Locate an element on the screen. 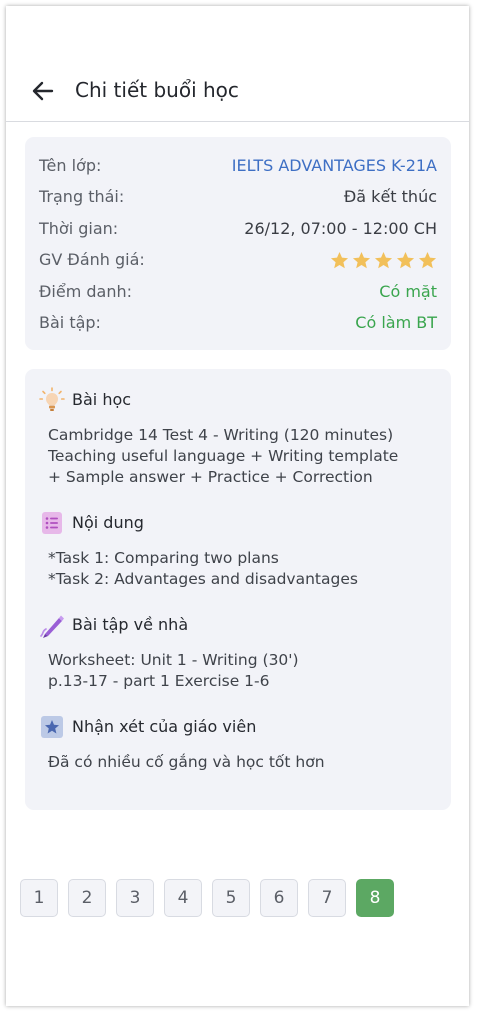 The width and height of the screenshot is (477, 1015). status-label: Trạng thái: is located at coordinates (82, 196).